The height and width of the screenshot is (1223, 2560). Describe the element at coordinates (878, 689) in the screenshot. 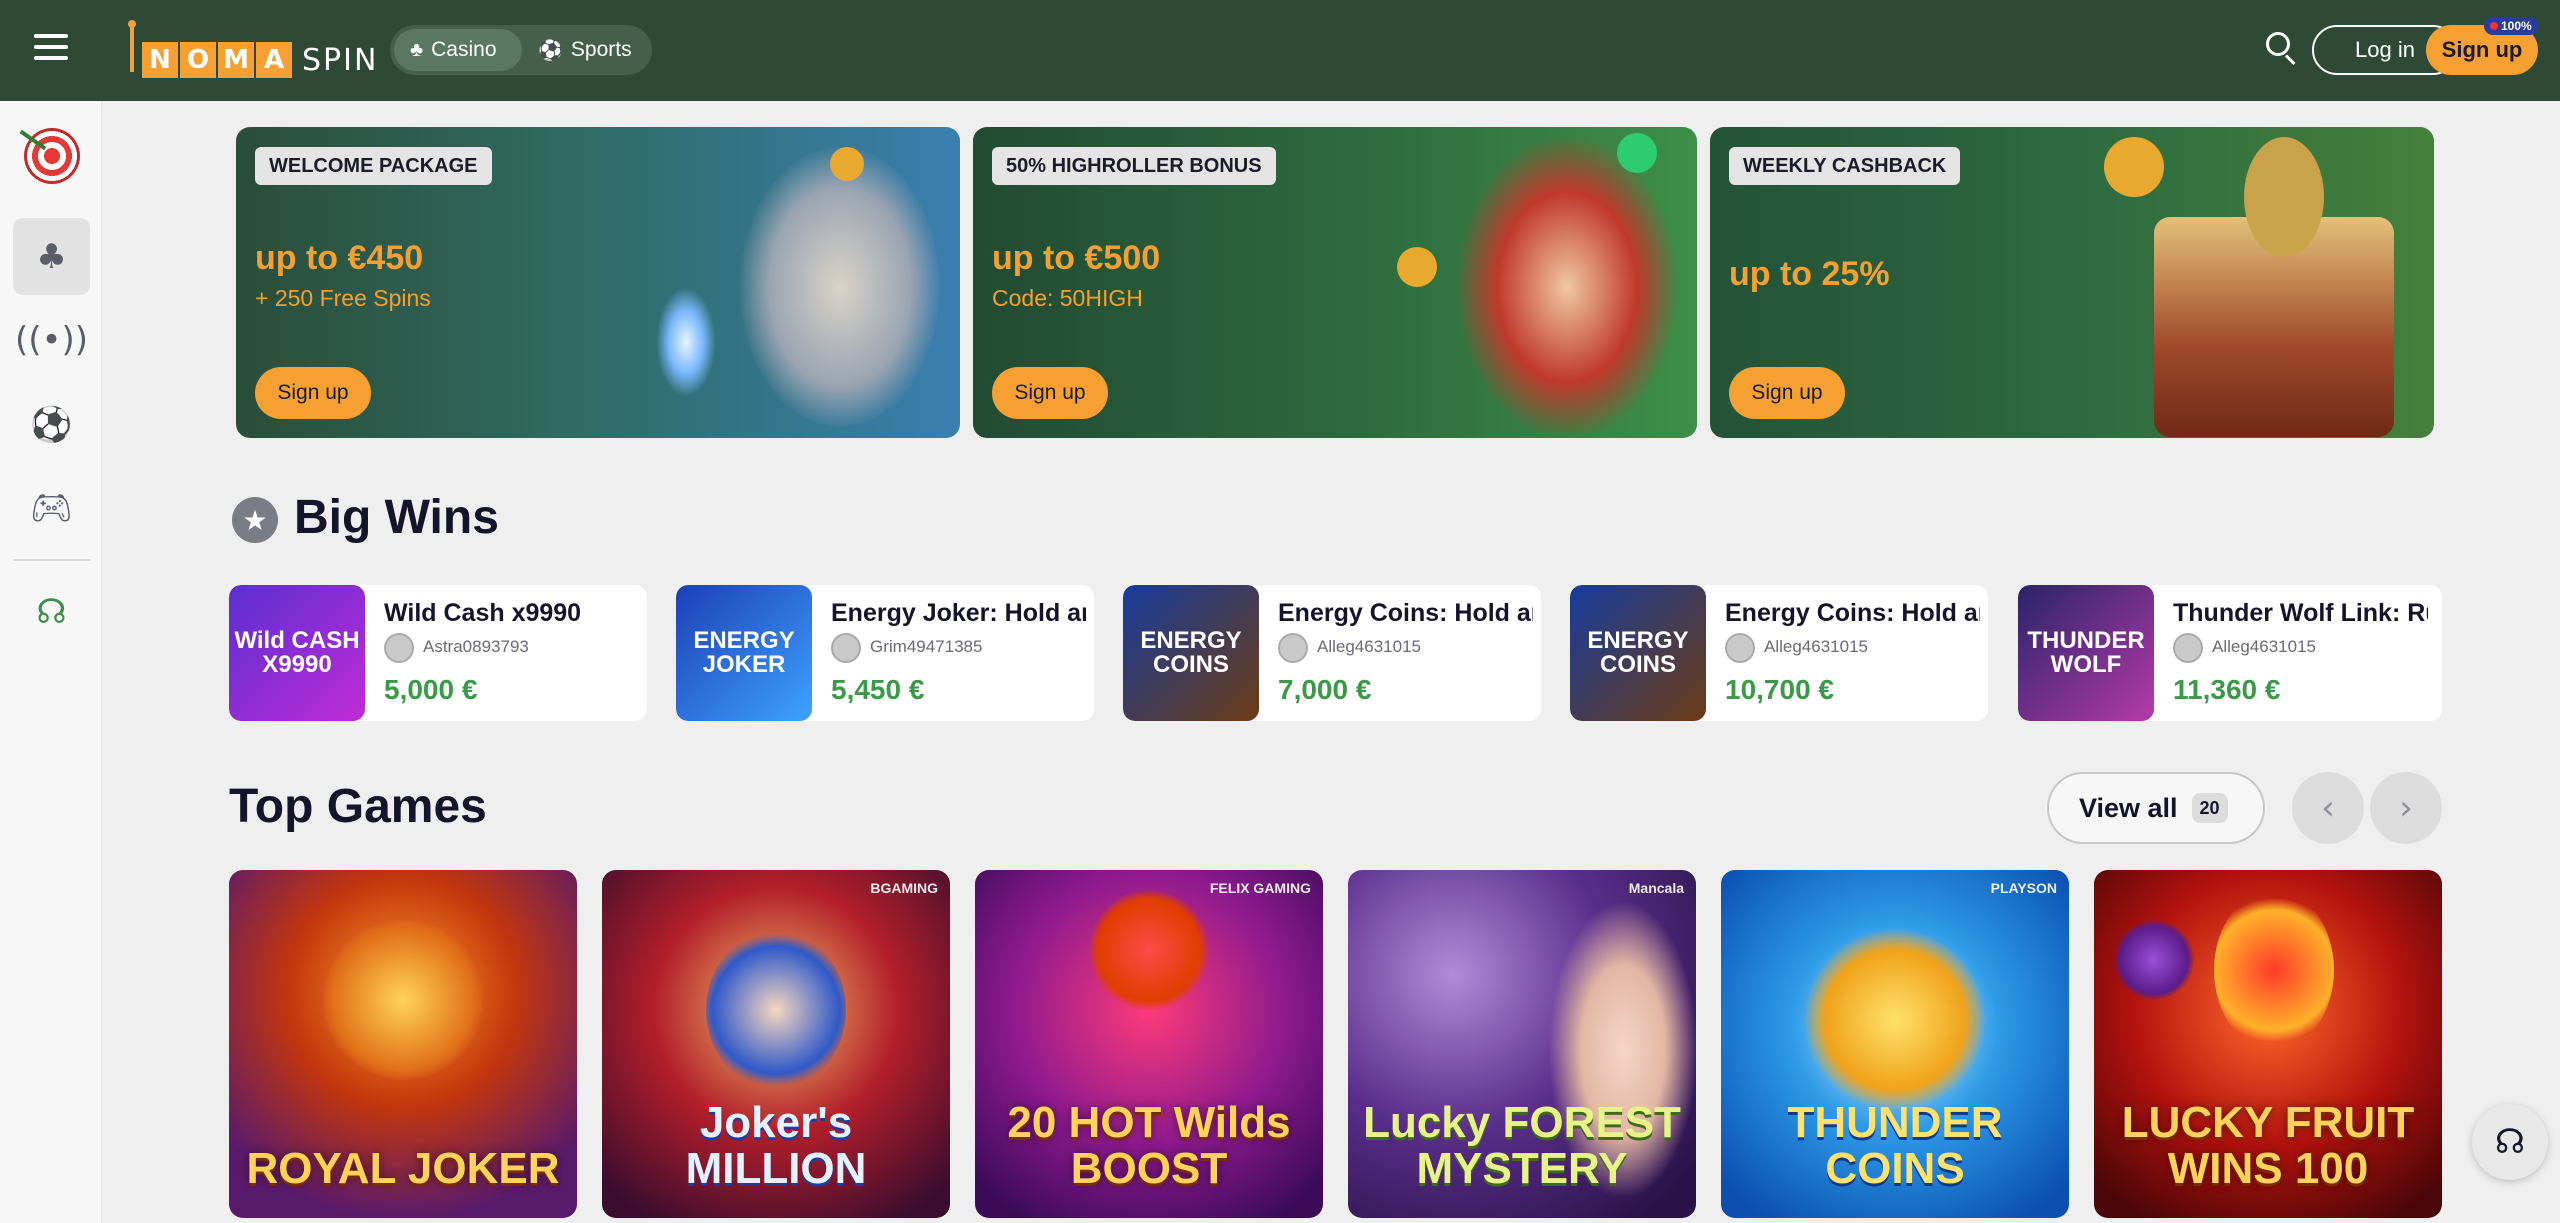

I see `win-amount: 5,450 €` at that location.